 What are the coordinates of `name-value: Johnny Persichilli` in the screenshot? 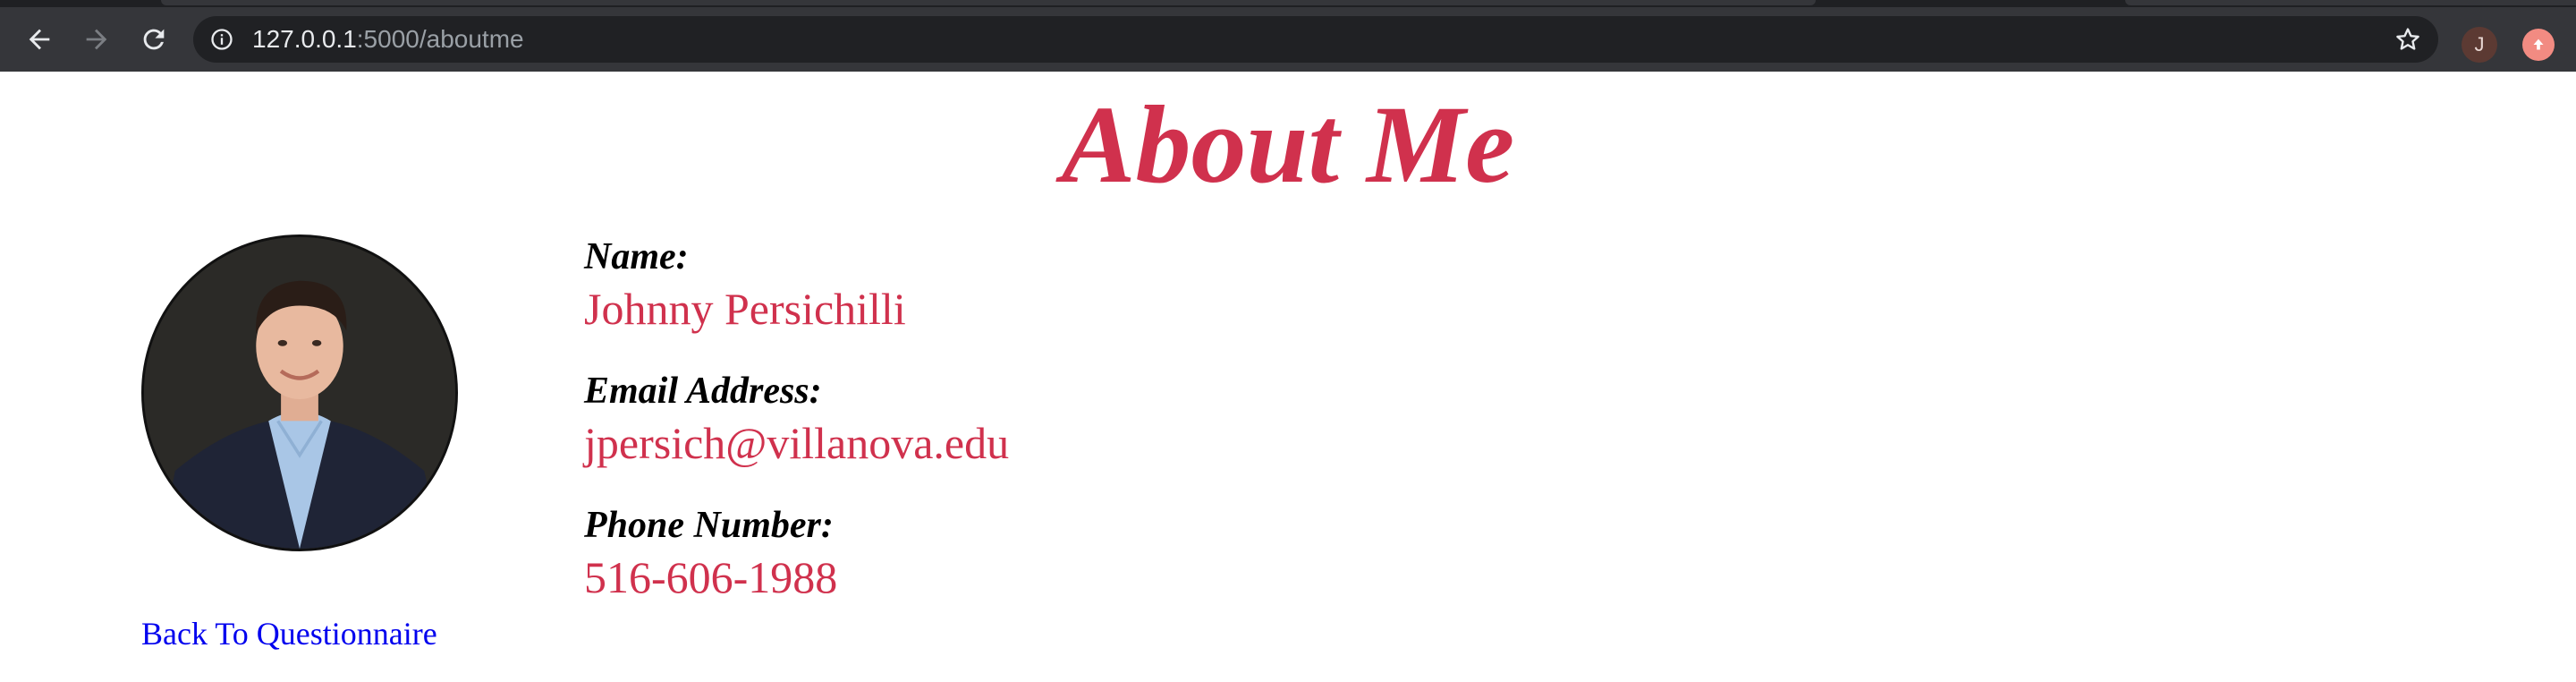 It's located at (745, 309).